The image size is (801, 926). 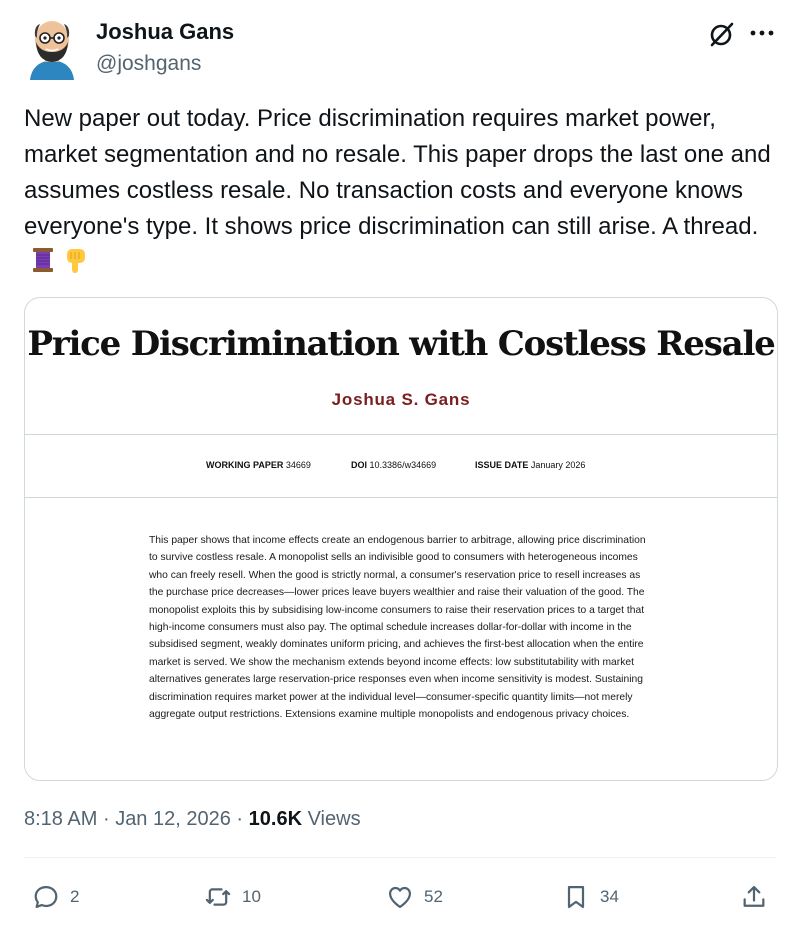 What do you see at coordinates (218, 897) in the screenshot?
I see `repost-icon` at bounding box center [218, 897].